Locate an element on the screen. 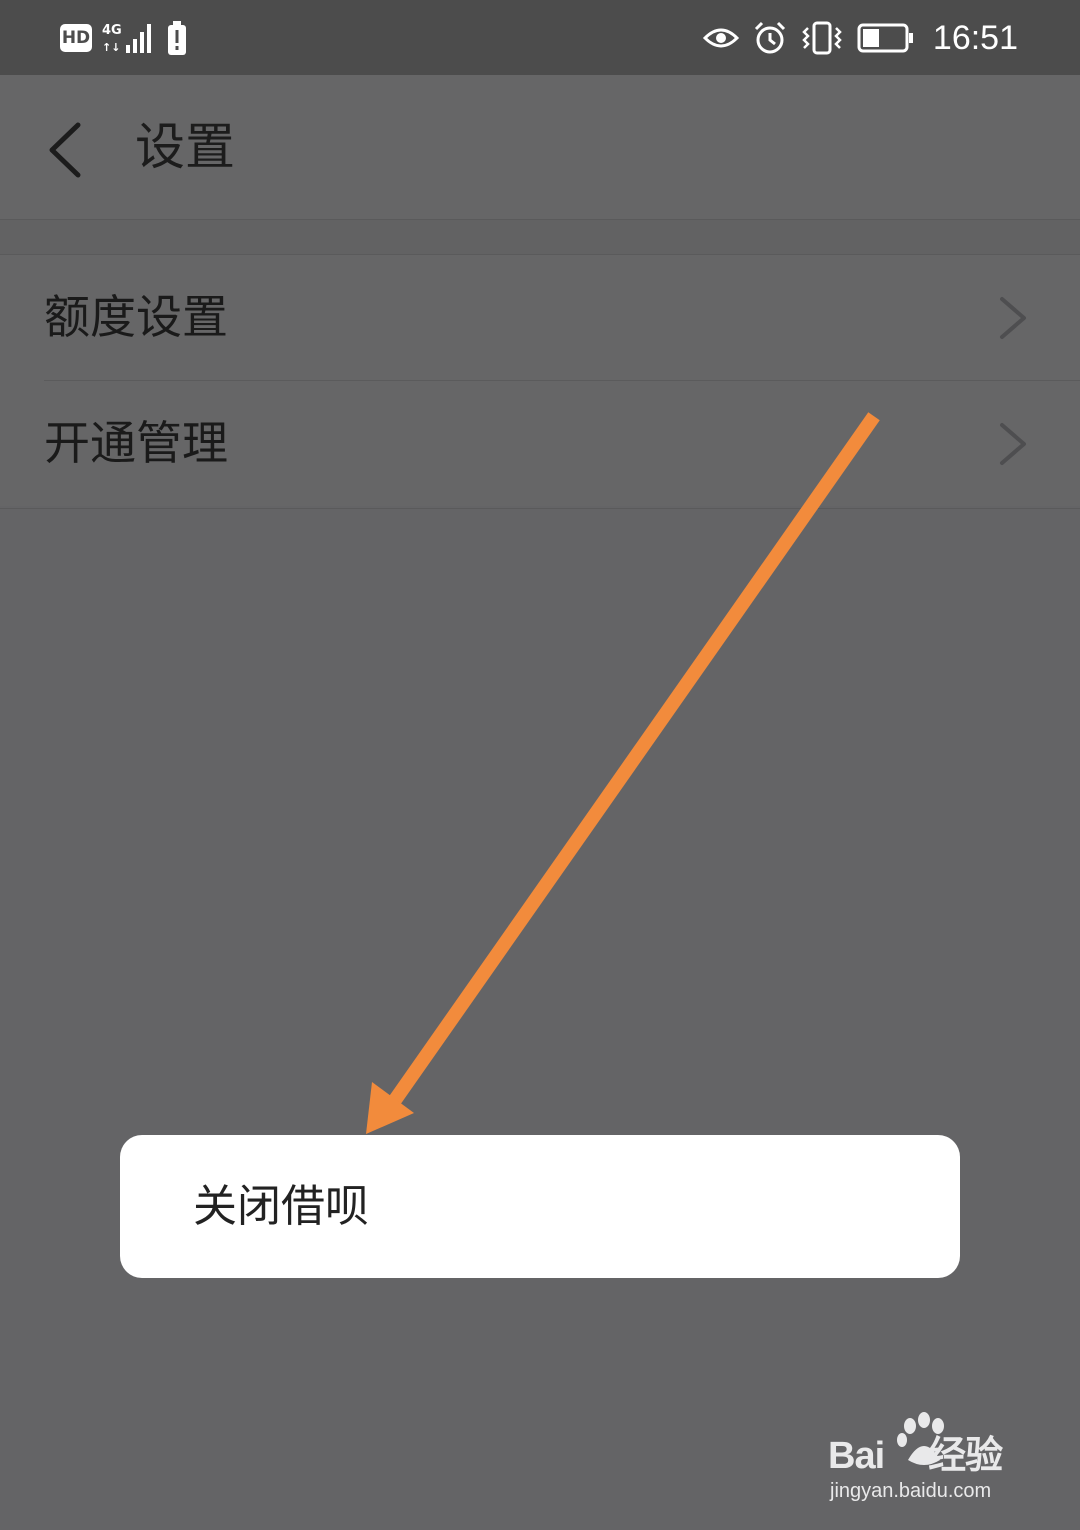 Image resolution: width=1080 pixels, height=1530 pixels. network-type-label: 4G is located at coordinates (112, 30).